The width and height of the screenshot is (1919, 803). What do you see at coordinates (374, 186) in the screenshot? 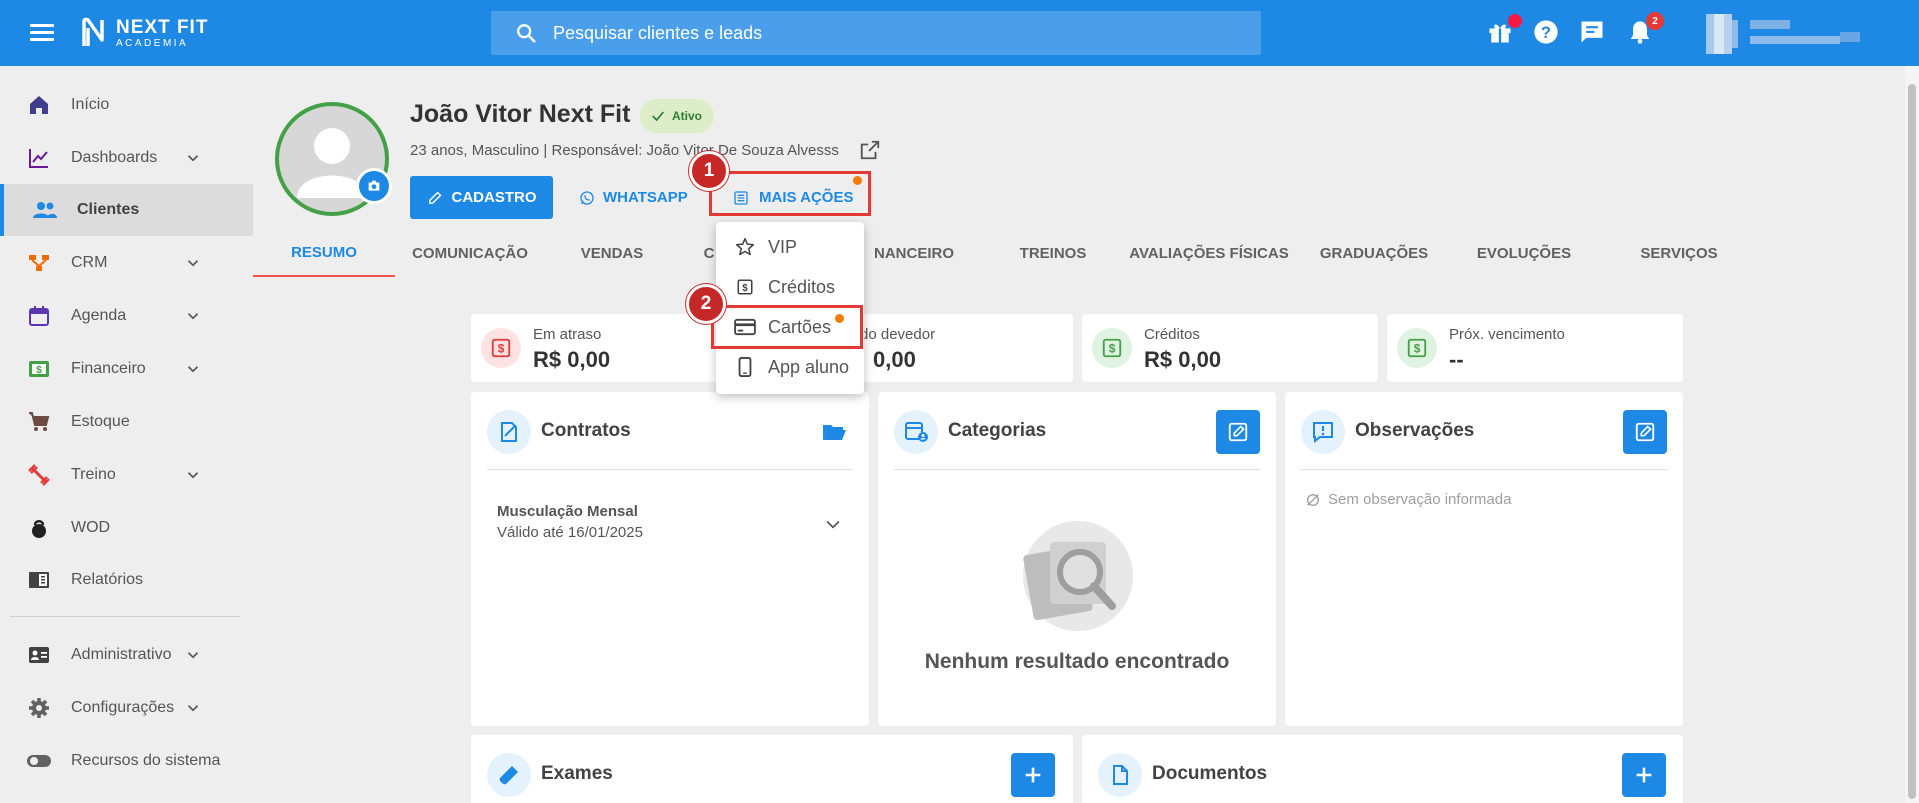
I see `camera-icon` at bounding box center [374, 186].